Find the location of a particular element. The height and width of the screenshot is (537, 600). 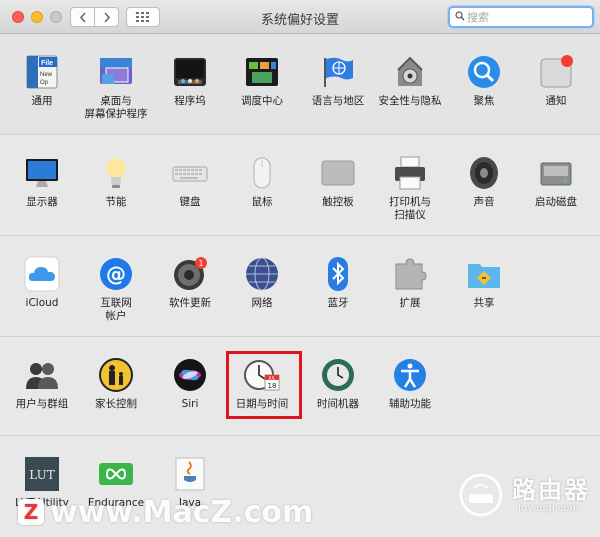

displays-icon is located at coordinates (42, 173).